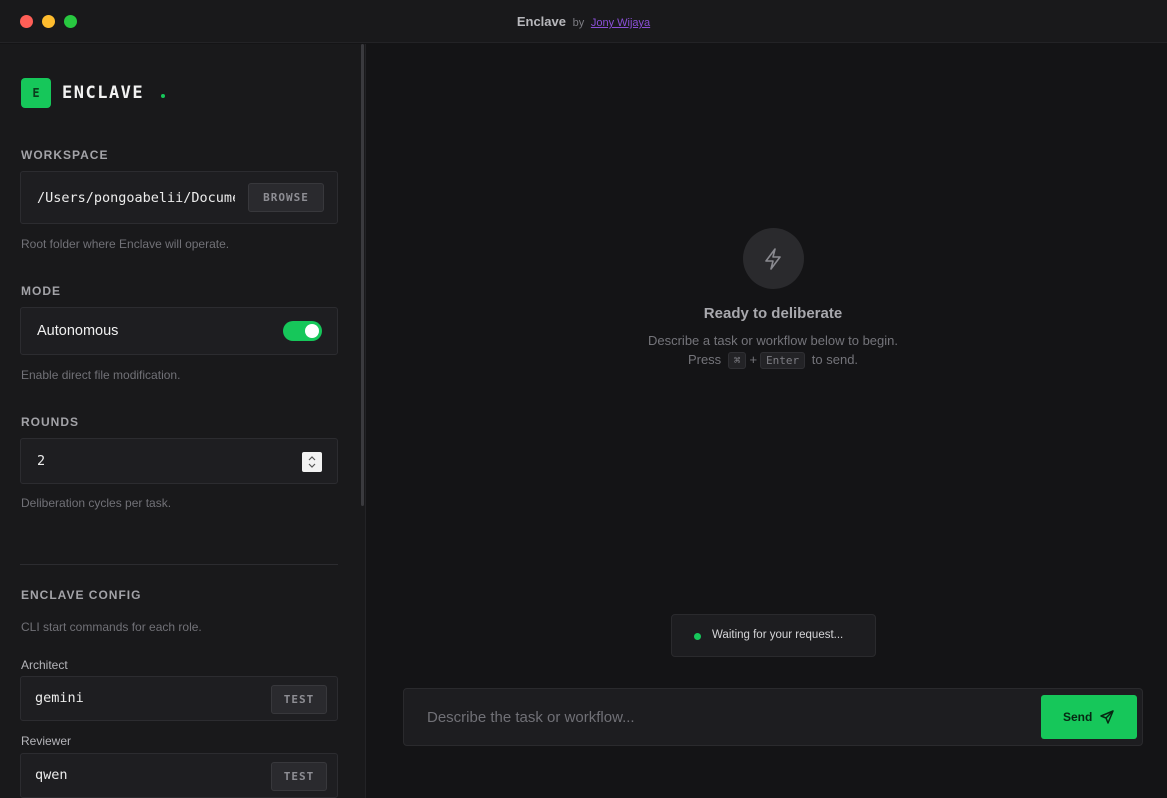 This screenshot has width=1167, height=798. I want to click on logo-dot-icon, so click(163, 96).